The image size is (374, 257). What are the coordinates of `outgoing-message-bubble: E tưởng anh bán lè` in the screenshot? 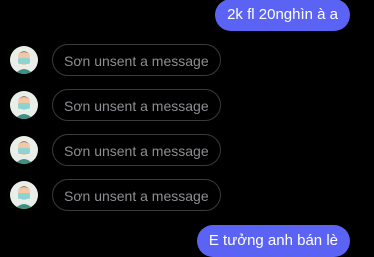 It's located at (273, 241).